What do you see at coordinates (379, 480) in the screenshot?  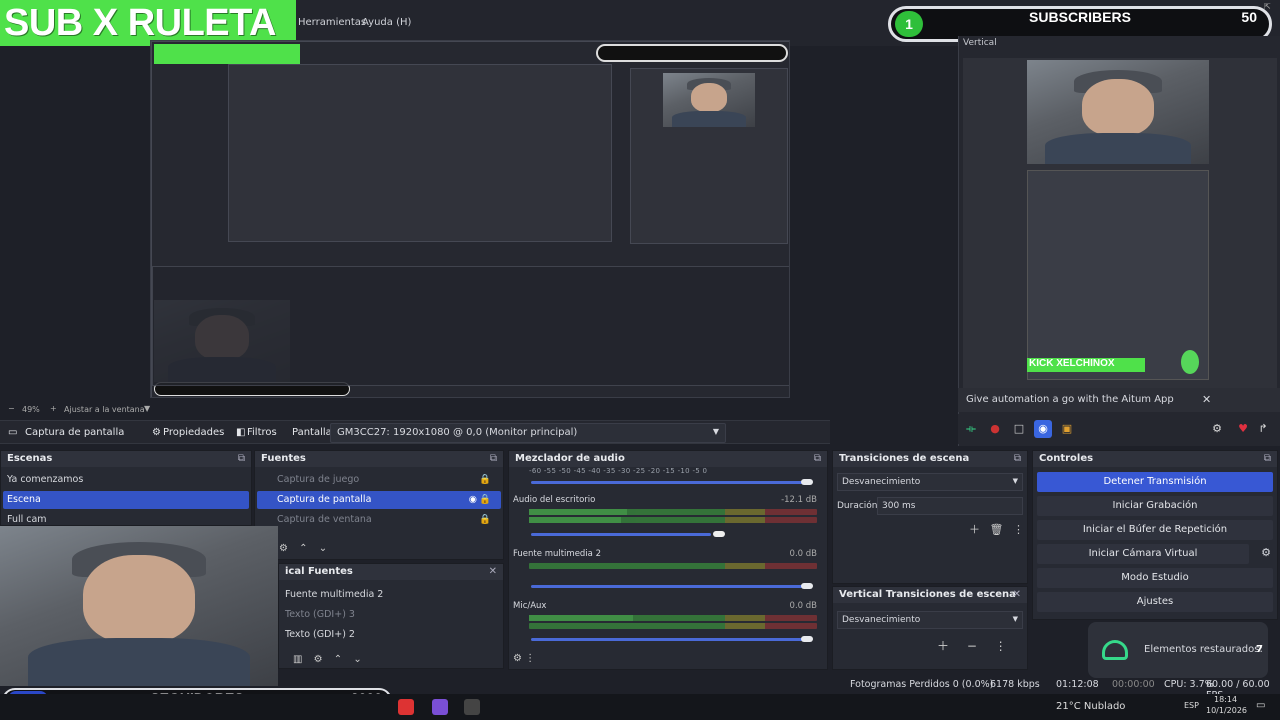 I see `source-item: Captura de juego 🔒` at bounding box center [379, 480].